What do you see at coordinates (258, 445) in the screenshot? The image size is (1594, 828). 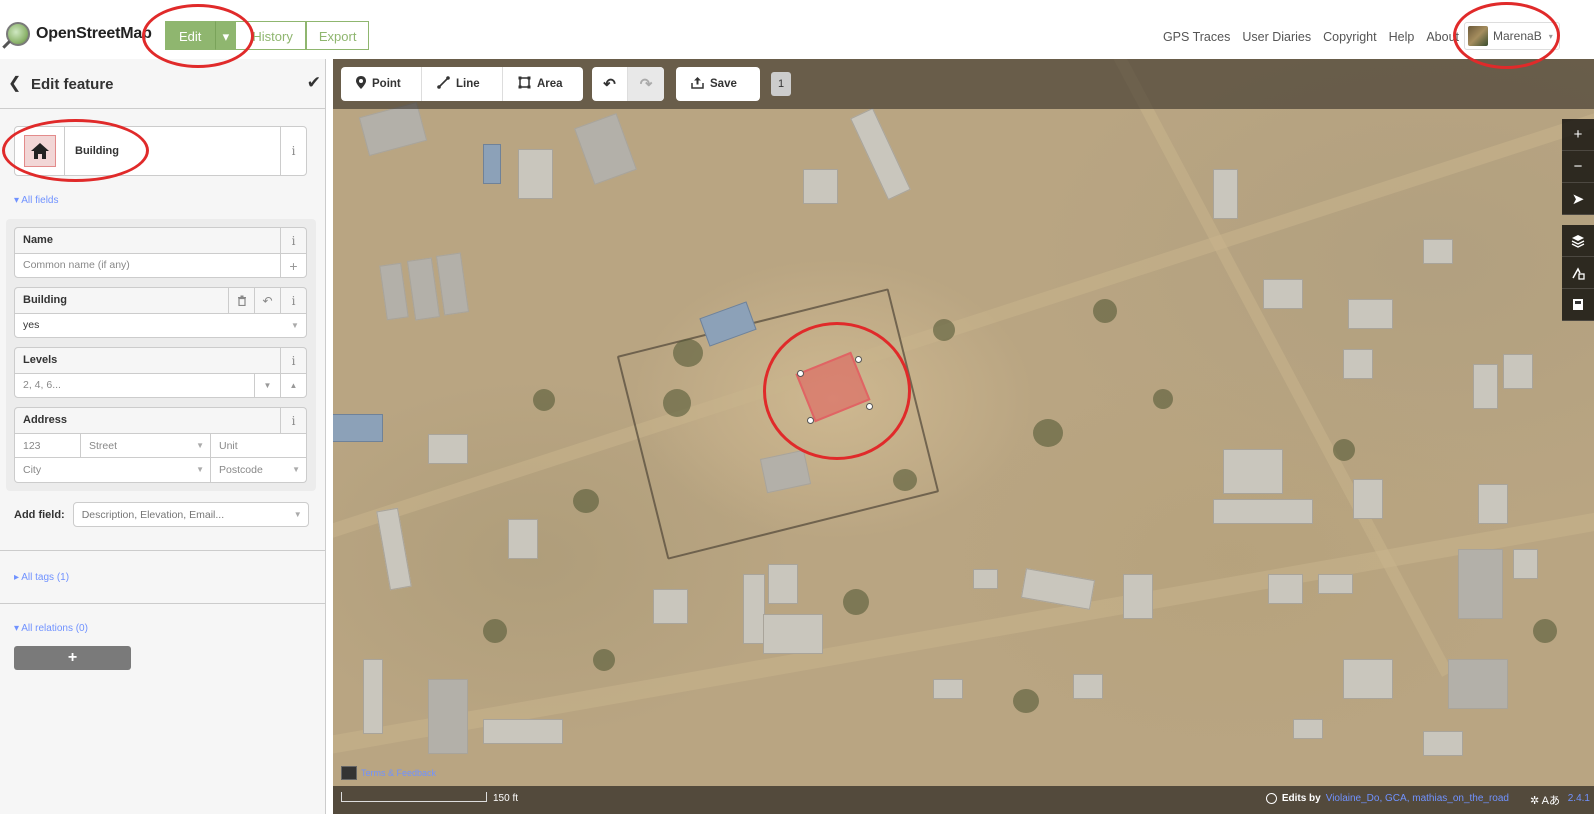 I see `unit-input: Unit` at bounding box center [258, 445].